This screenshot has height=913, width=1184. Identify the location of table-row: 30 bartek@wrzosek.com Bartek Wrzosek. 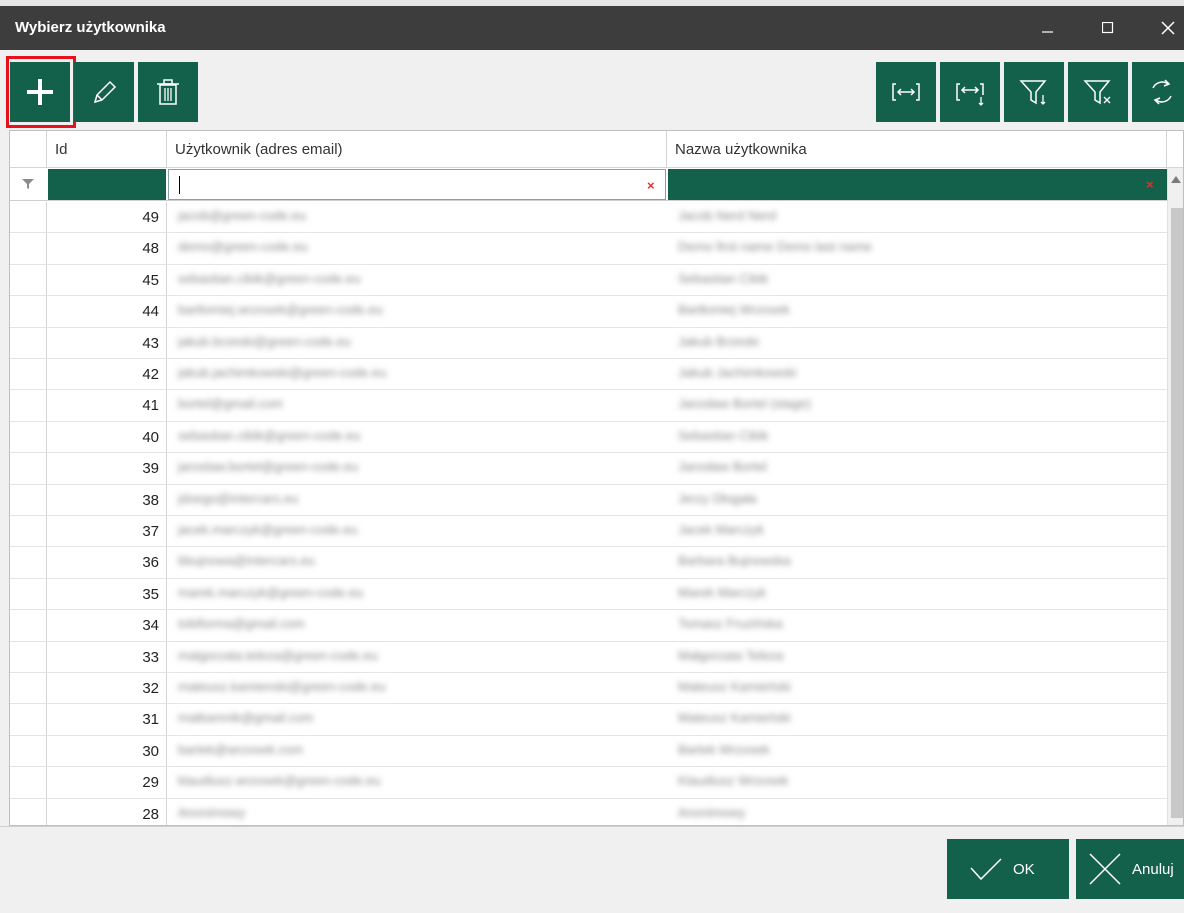
(588, 751).